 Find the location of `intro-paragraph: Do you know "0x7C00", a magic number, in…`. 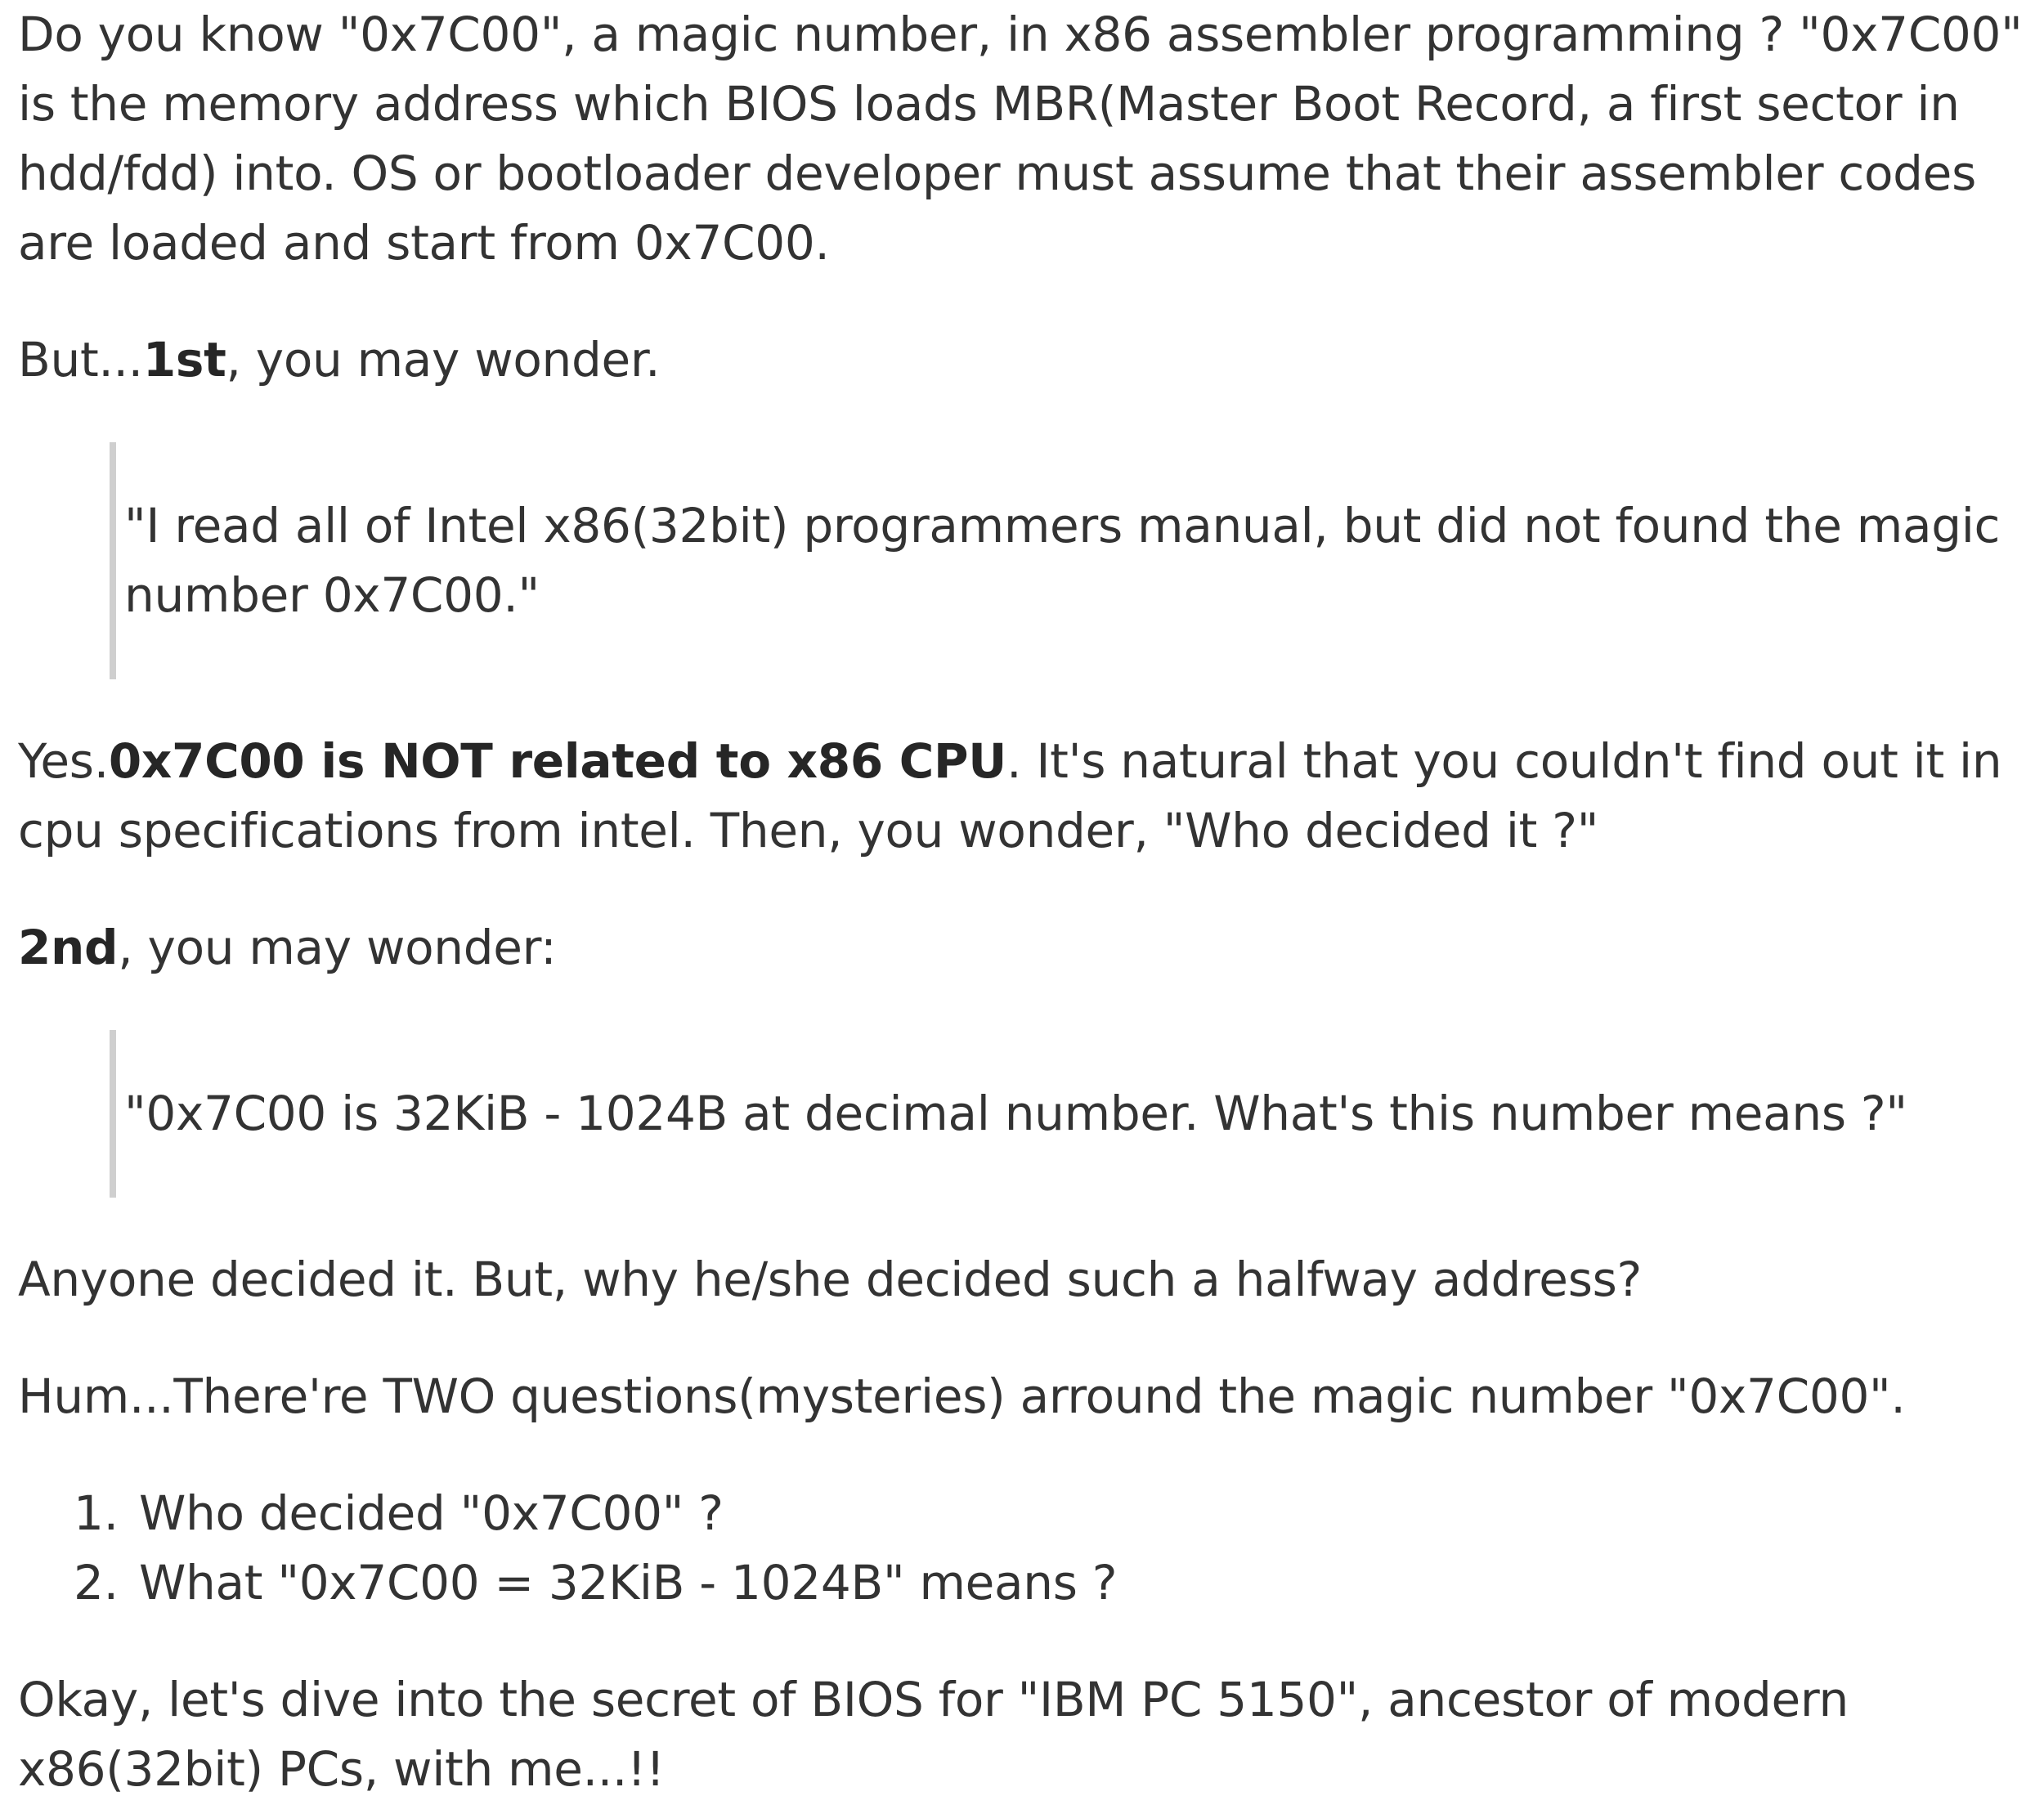

intro-paragraph: Do you know "0x7C00", a magic number, in… is located at coordinates (1021, 139).